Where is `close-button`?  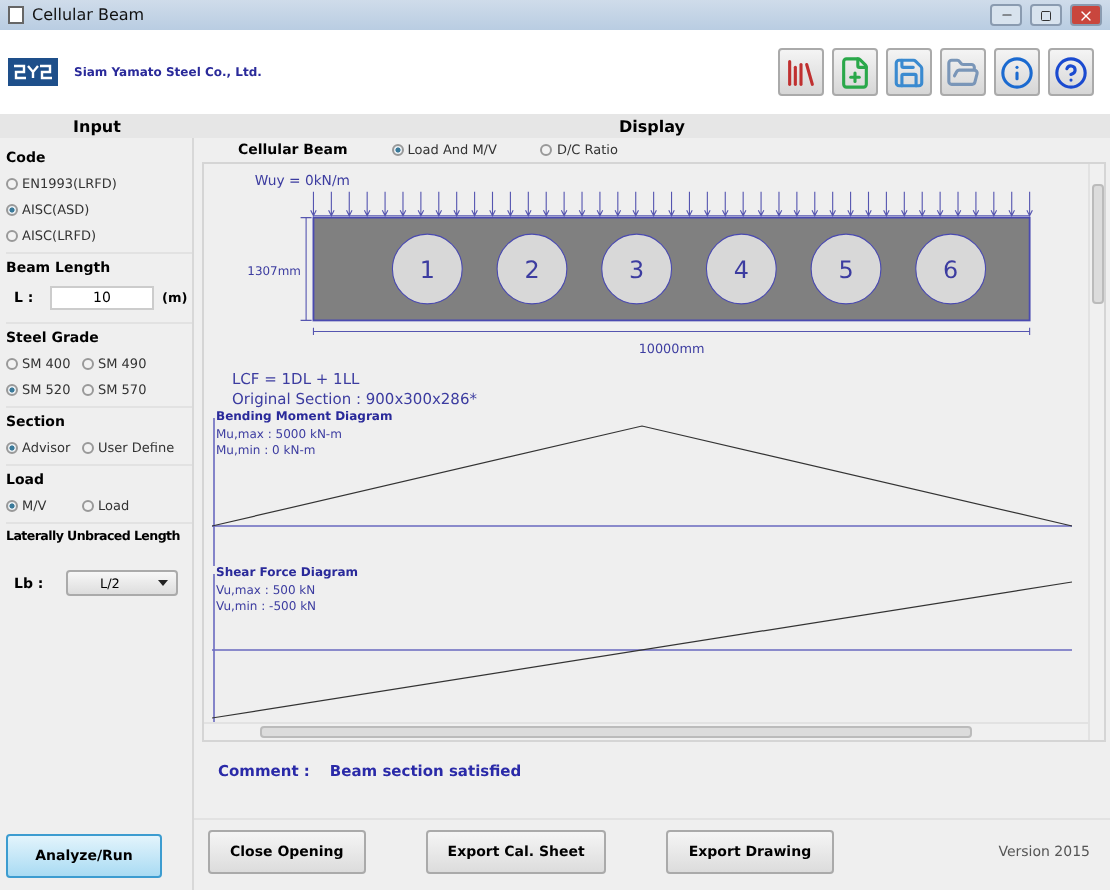 close-button is located at coordinates (1086, 15).